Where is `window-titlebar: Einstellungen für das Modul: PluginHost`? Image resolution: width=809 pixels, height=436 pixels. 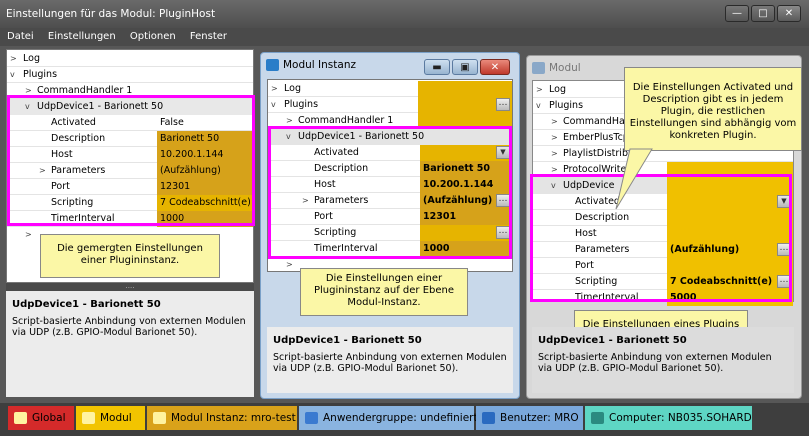 window-titlebar: Einstellungen für das Modul: PluginHost is located at coordinates (404, 14).